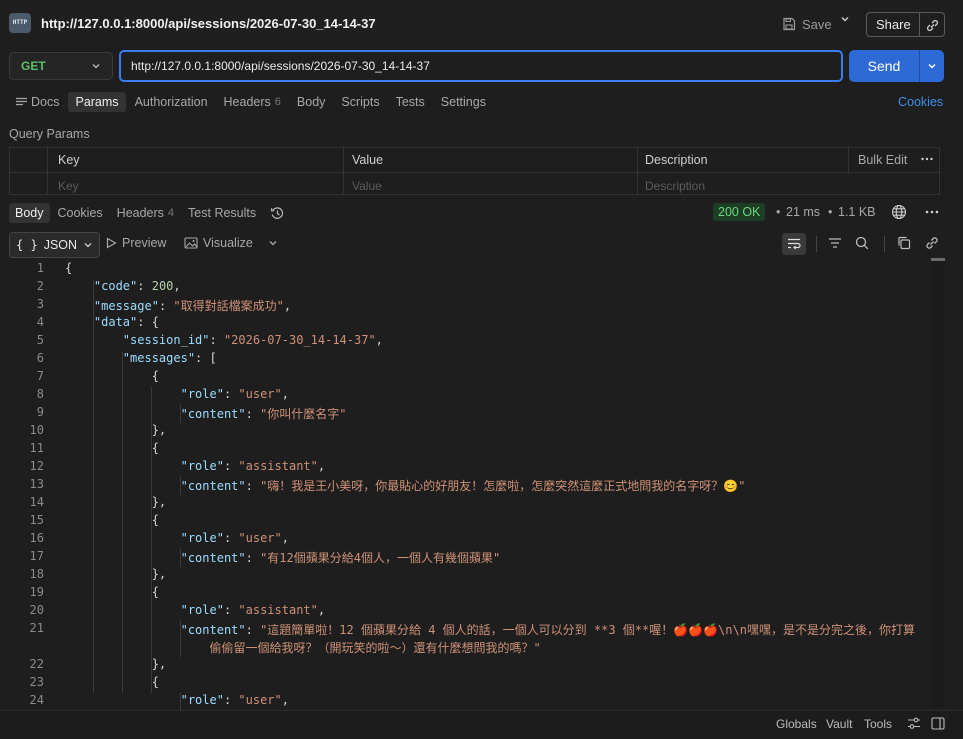 The width and height of the screenshot is (963, 739). Describe the element at coordinates (29, 213) in the screenshot. I see `tab-response-body: Body` at that location.